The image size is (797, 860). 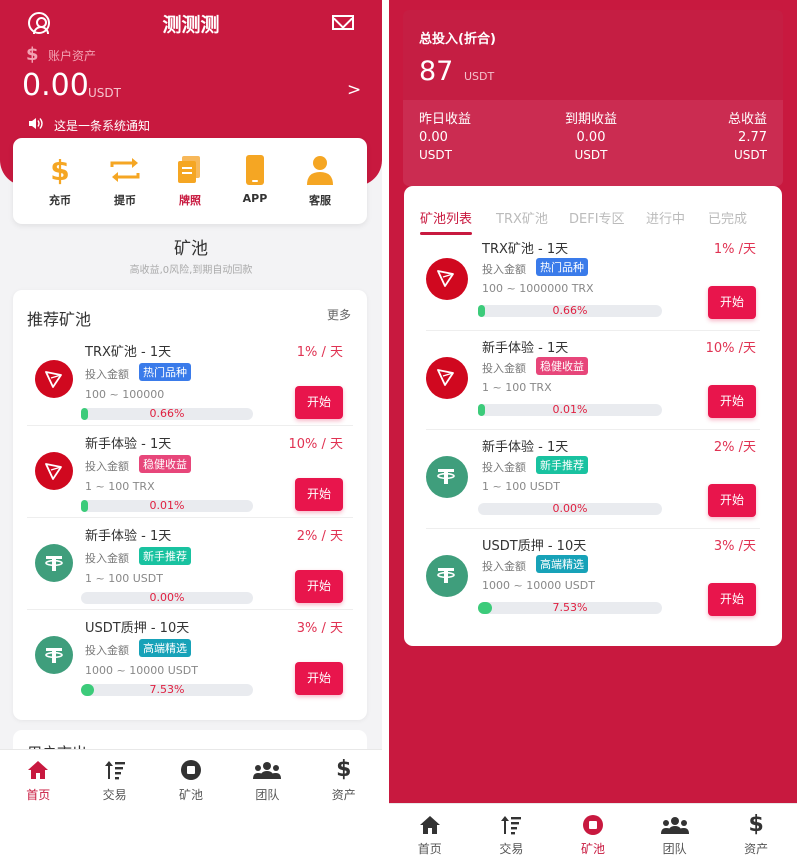 I want to click on pool-rate: 3% / 天, so click(x=319, y=628).